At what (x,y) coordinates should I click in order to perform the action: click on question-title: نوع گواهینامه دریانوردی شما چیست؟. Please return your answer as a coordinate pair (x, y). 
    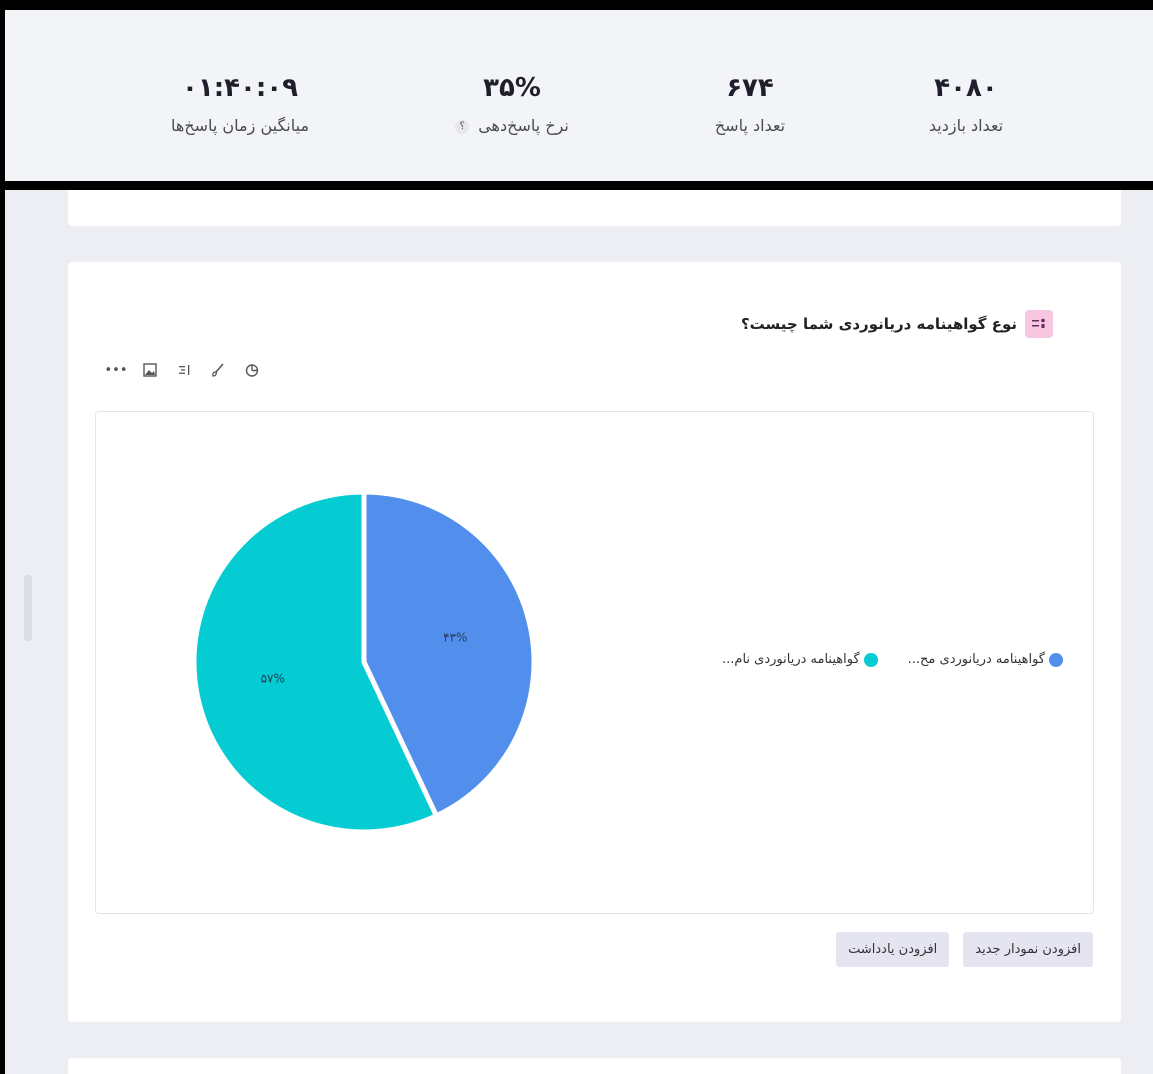
    Looking at the image, I should click on (878, 324).